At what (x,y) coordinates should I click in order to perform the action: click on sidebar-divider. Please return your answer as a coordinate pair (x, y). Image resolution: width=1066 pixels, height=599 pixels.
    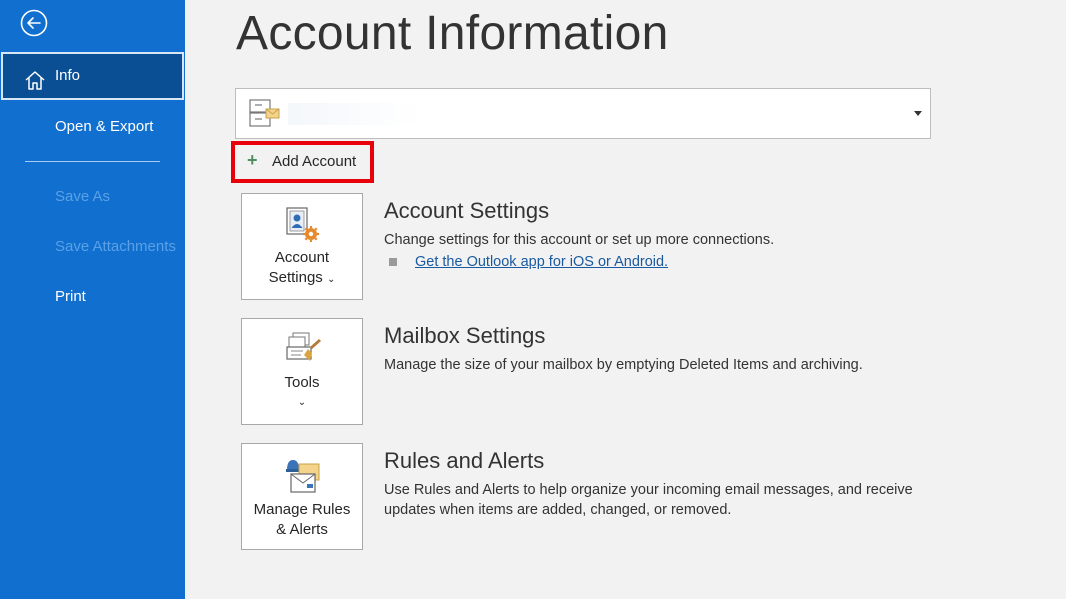
    Looking at the image, I should click on (92, 161).